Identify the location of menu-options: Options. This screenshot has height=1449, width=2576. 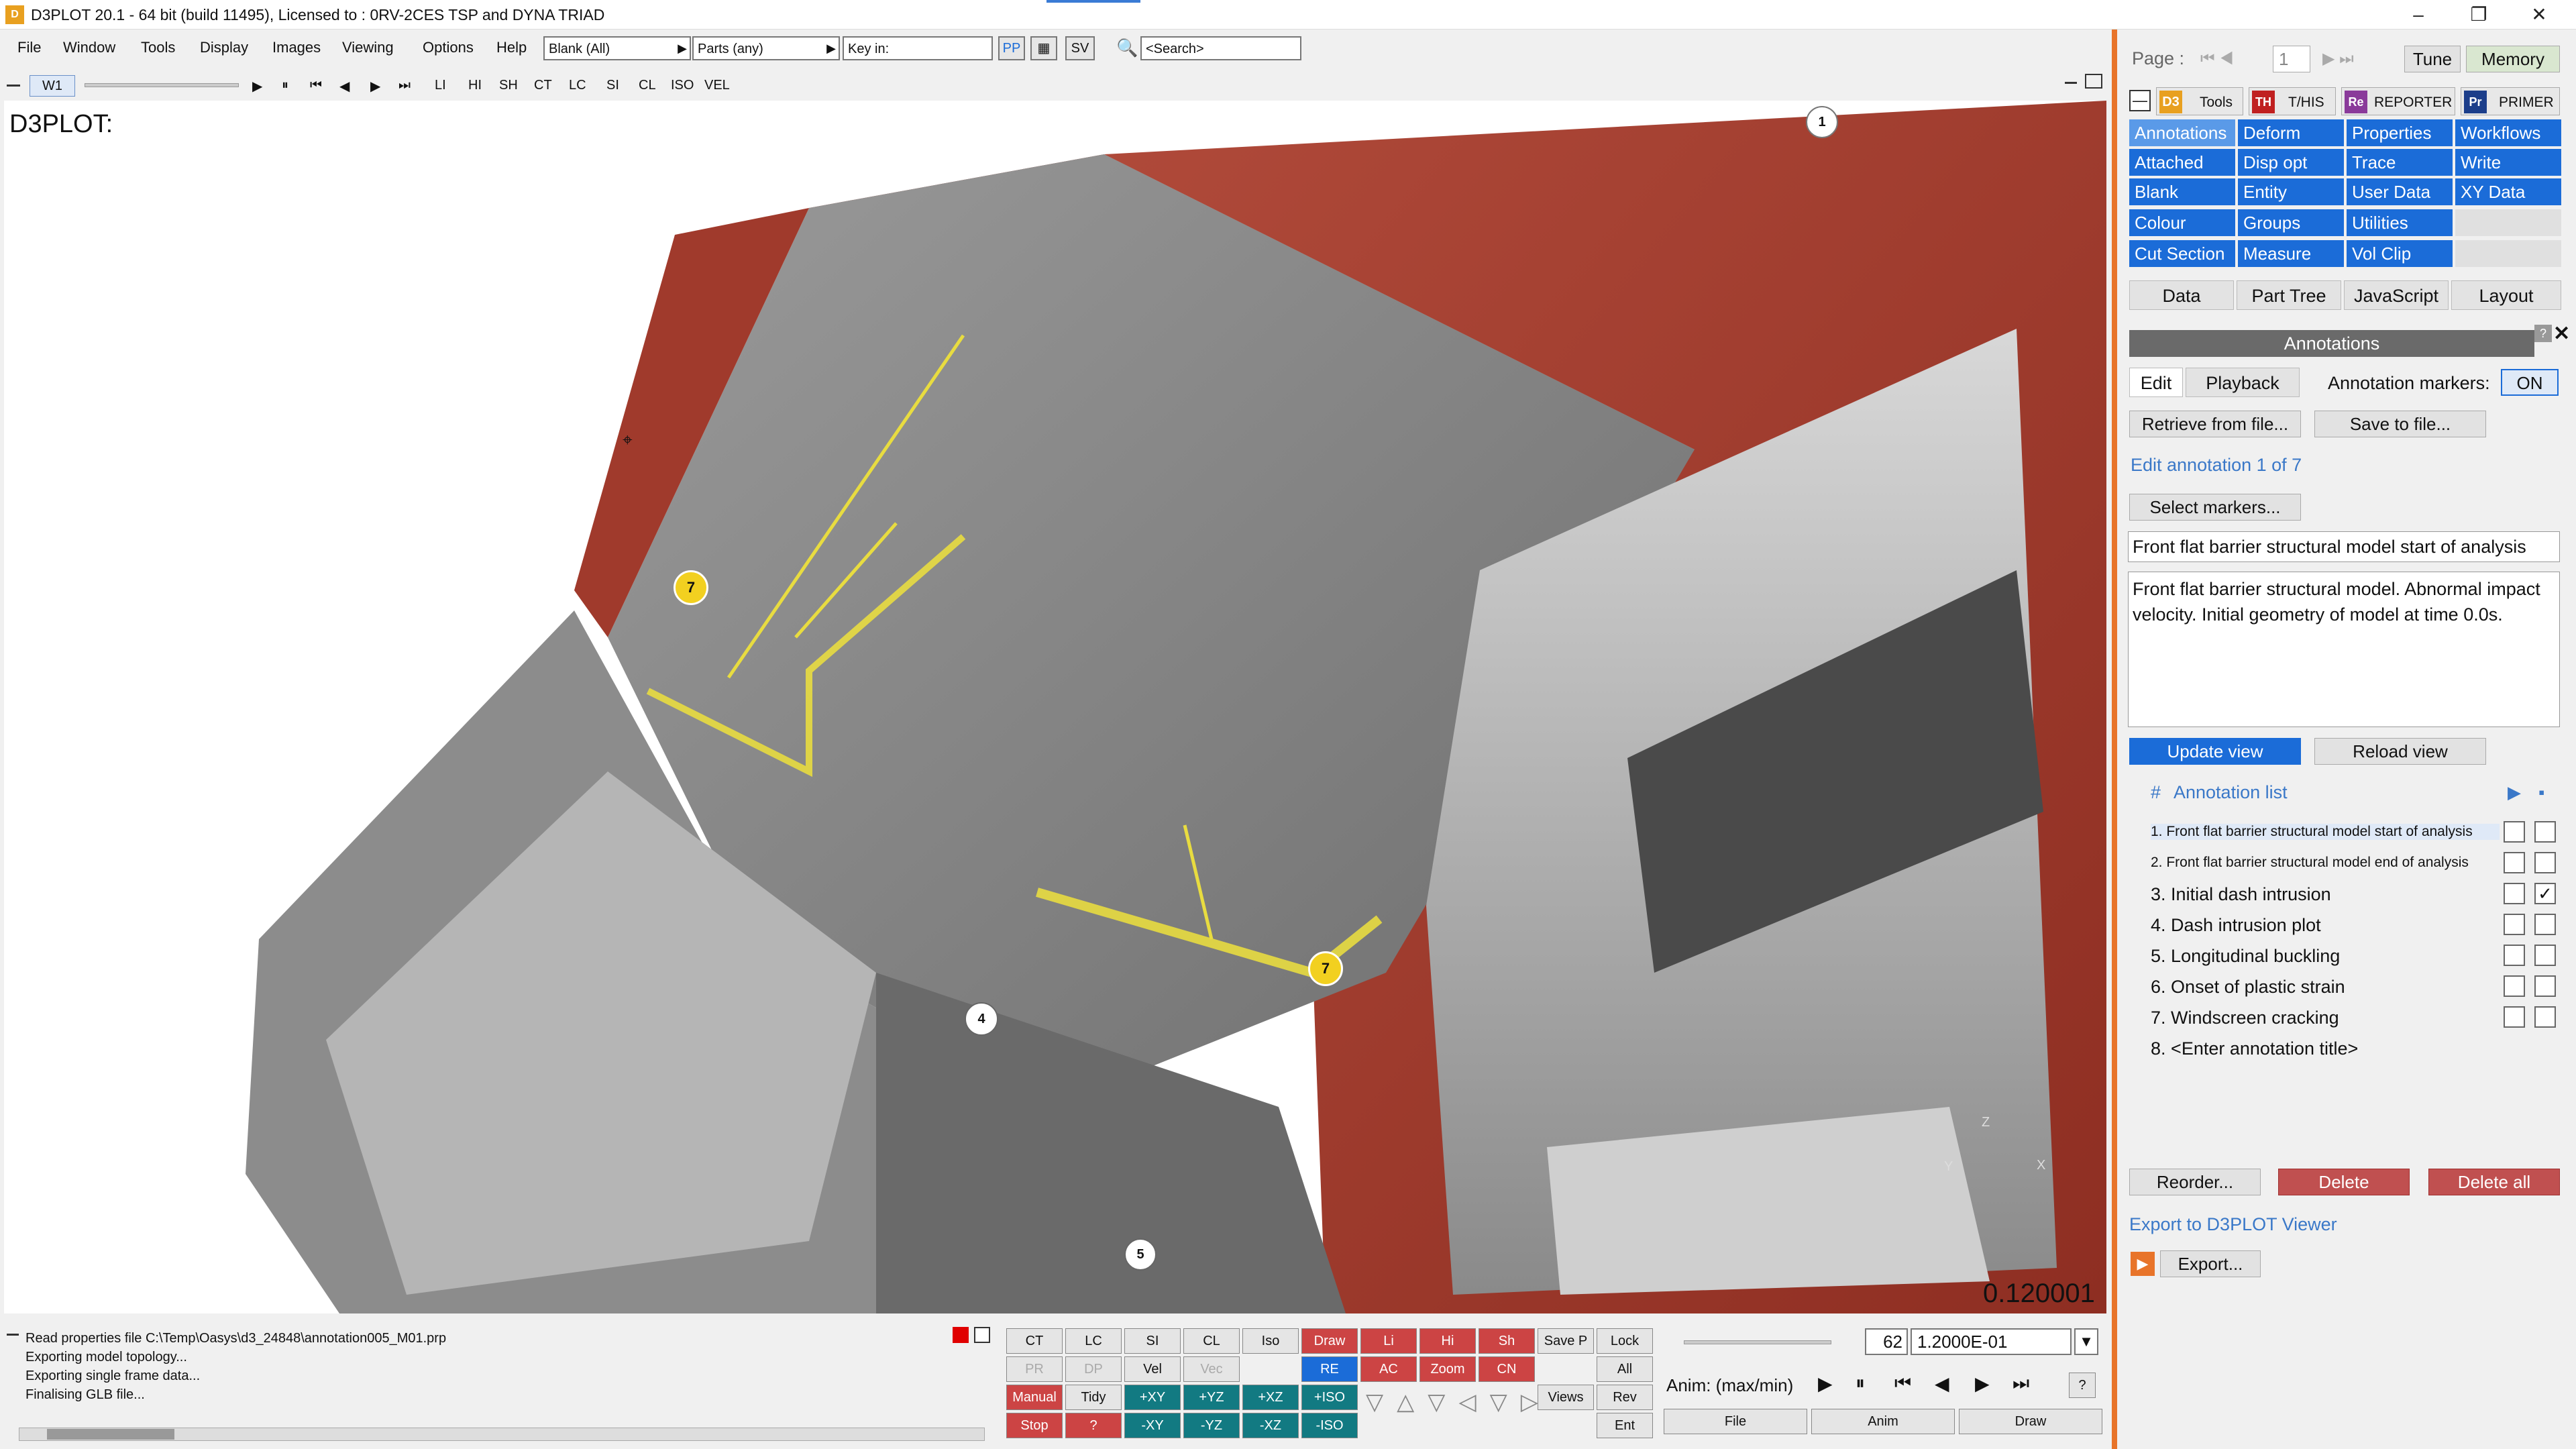
(448, 47).